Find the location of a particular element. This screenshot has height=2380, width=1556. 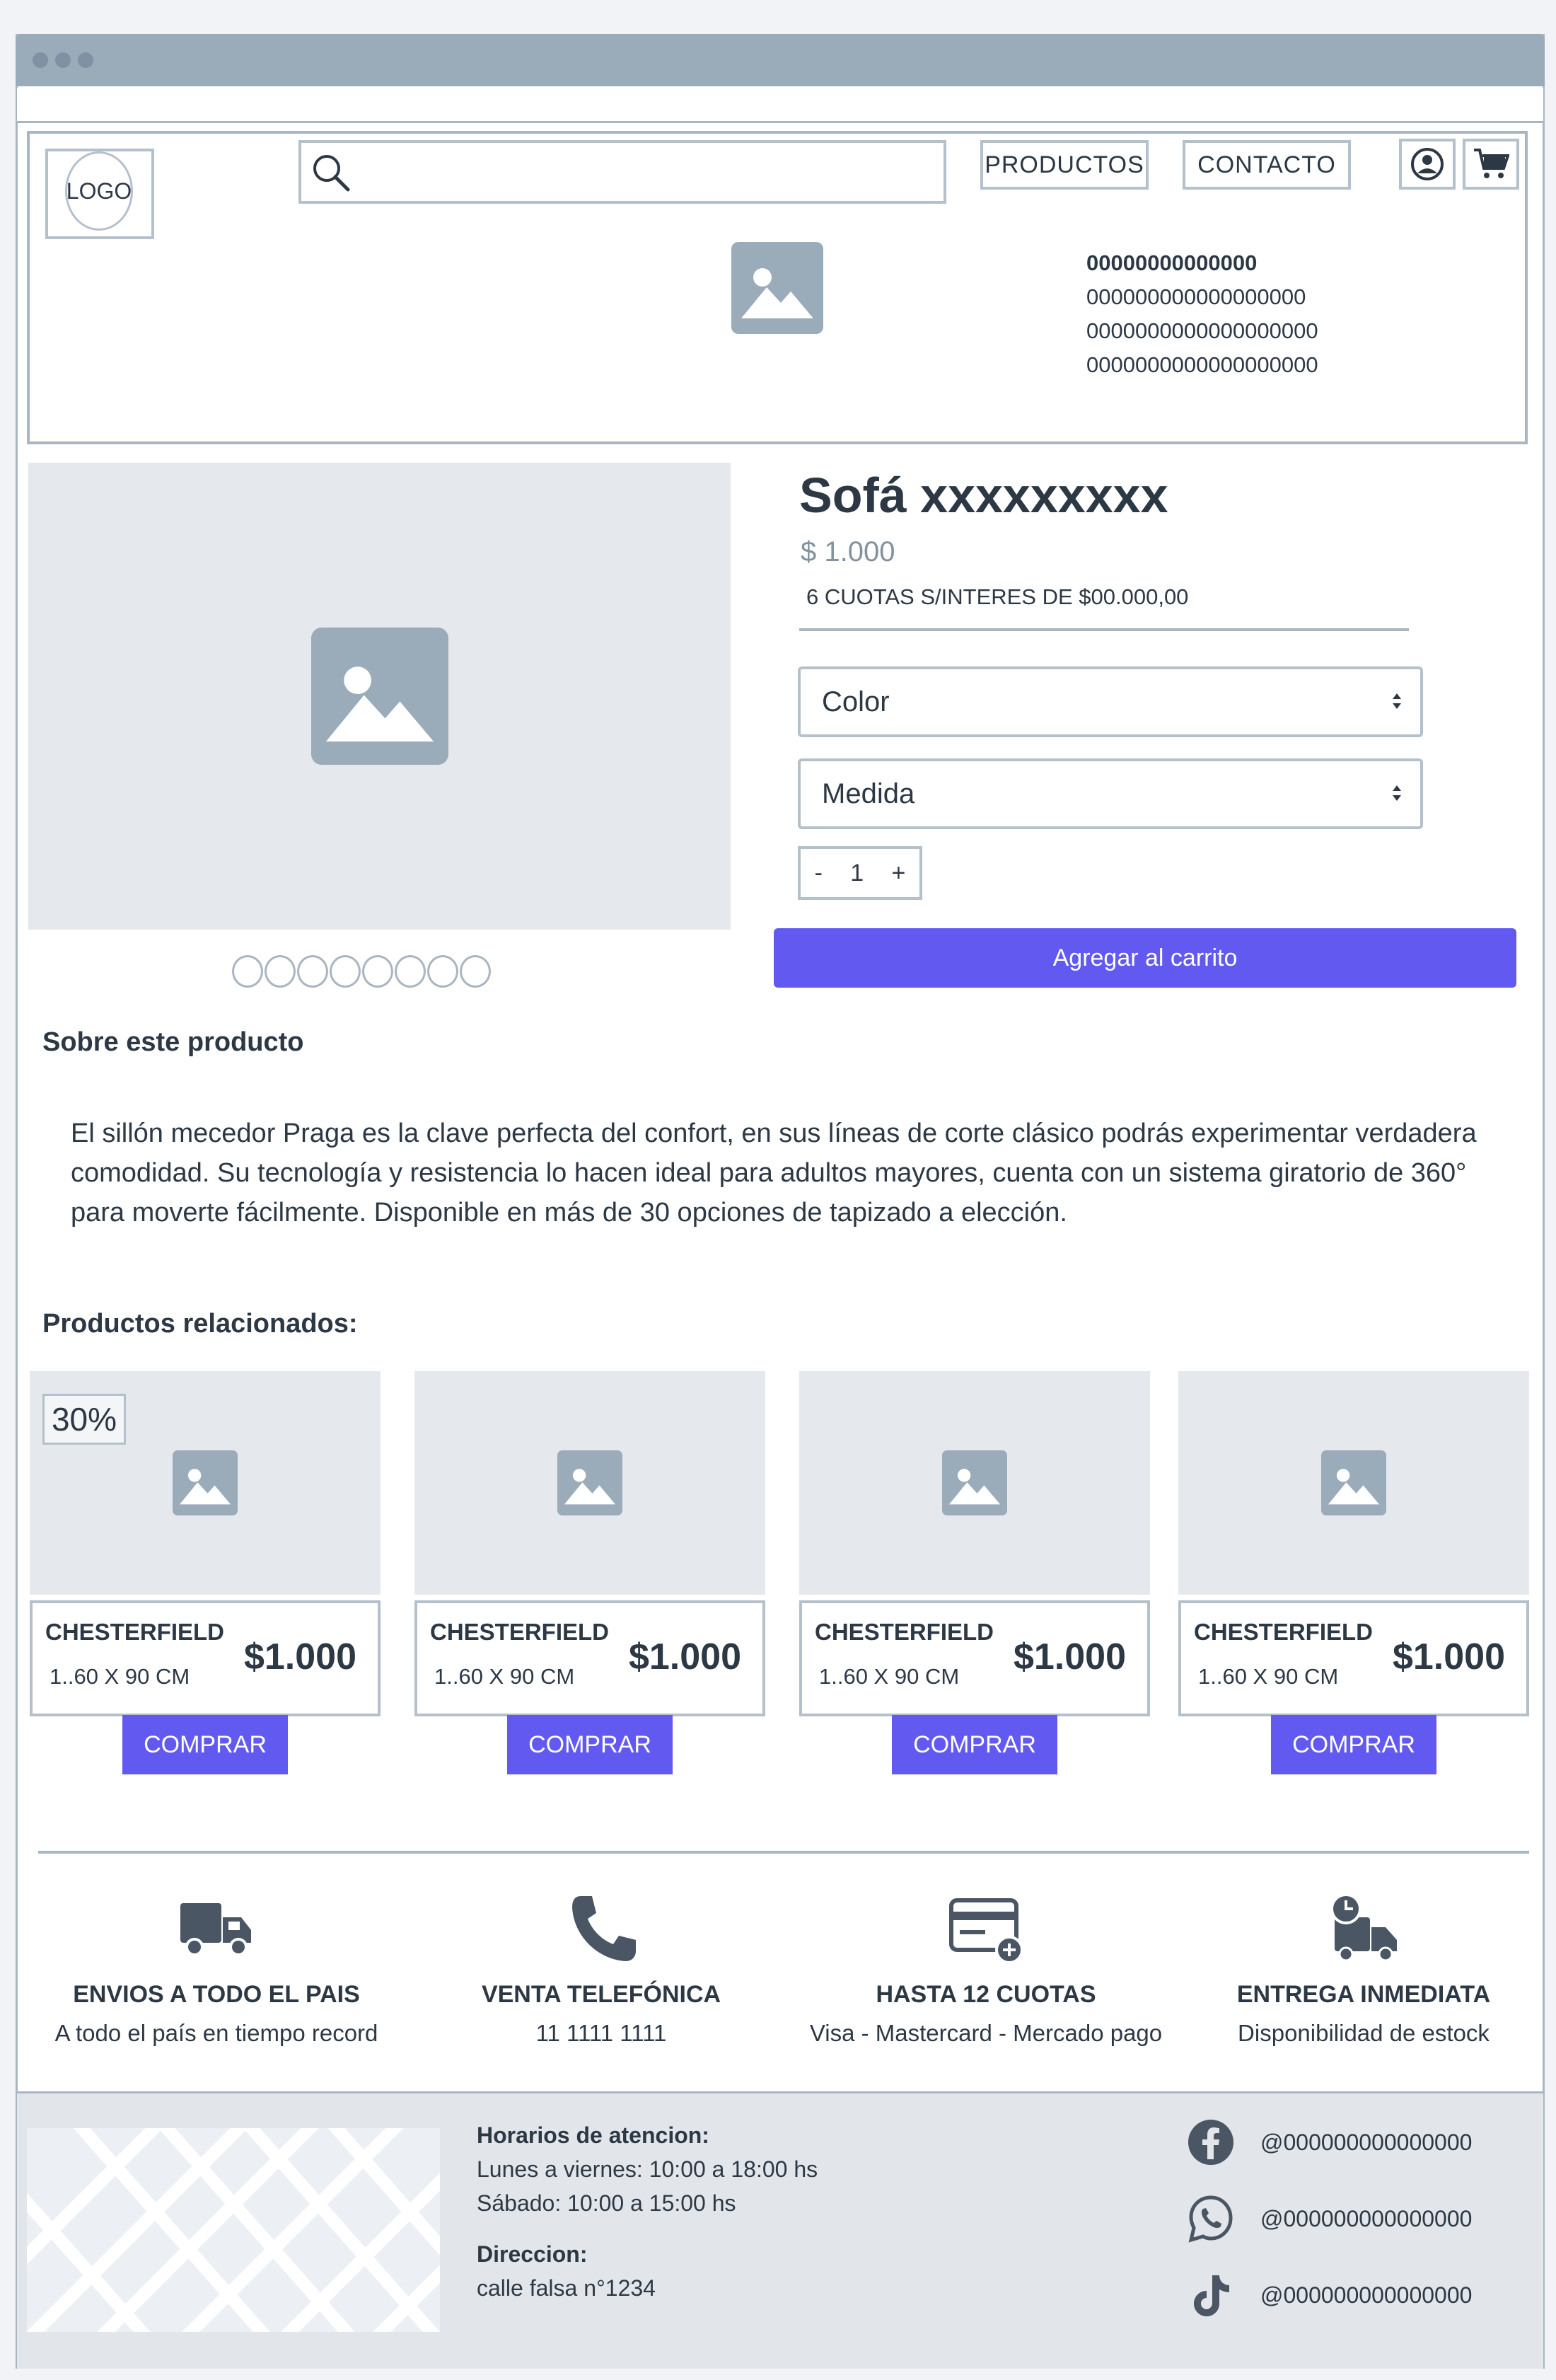

user-icon is located at coordinates (1427, 164).